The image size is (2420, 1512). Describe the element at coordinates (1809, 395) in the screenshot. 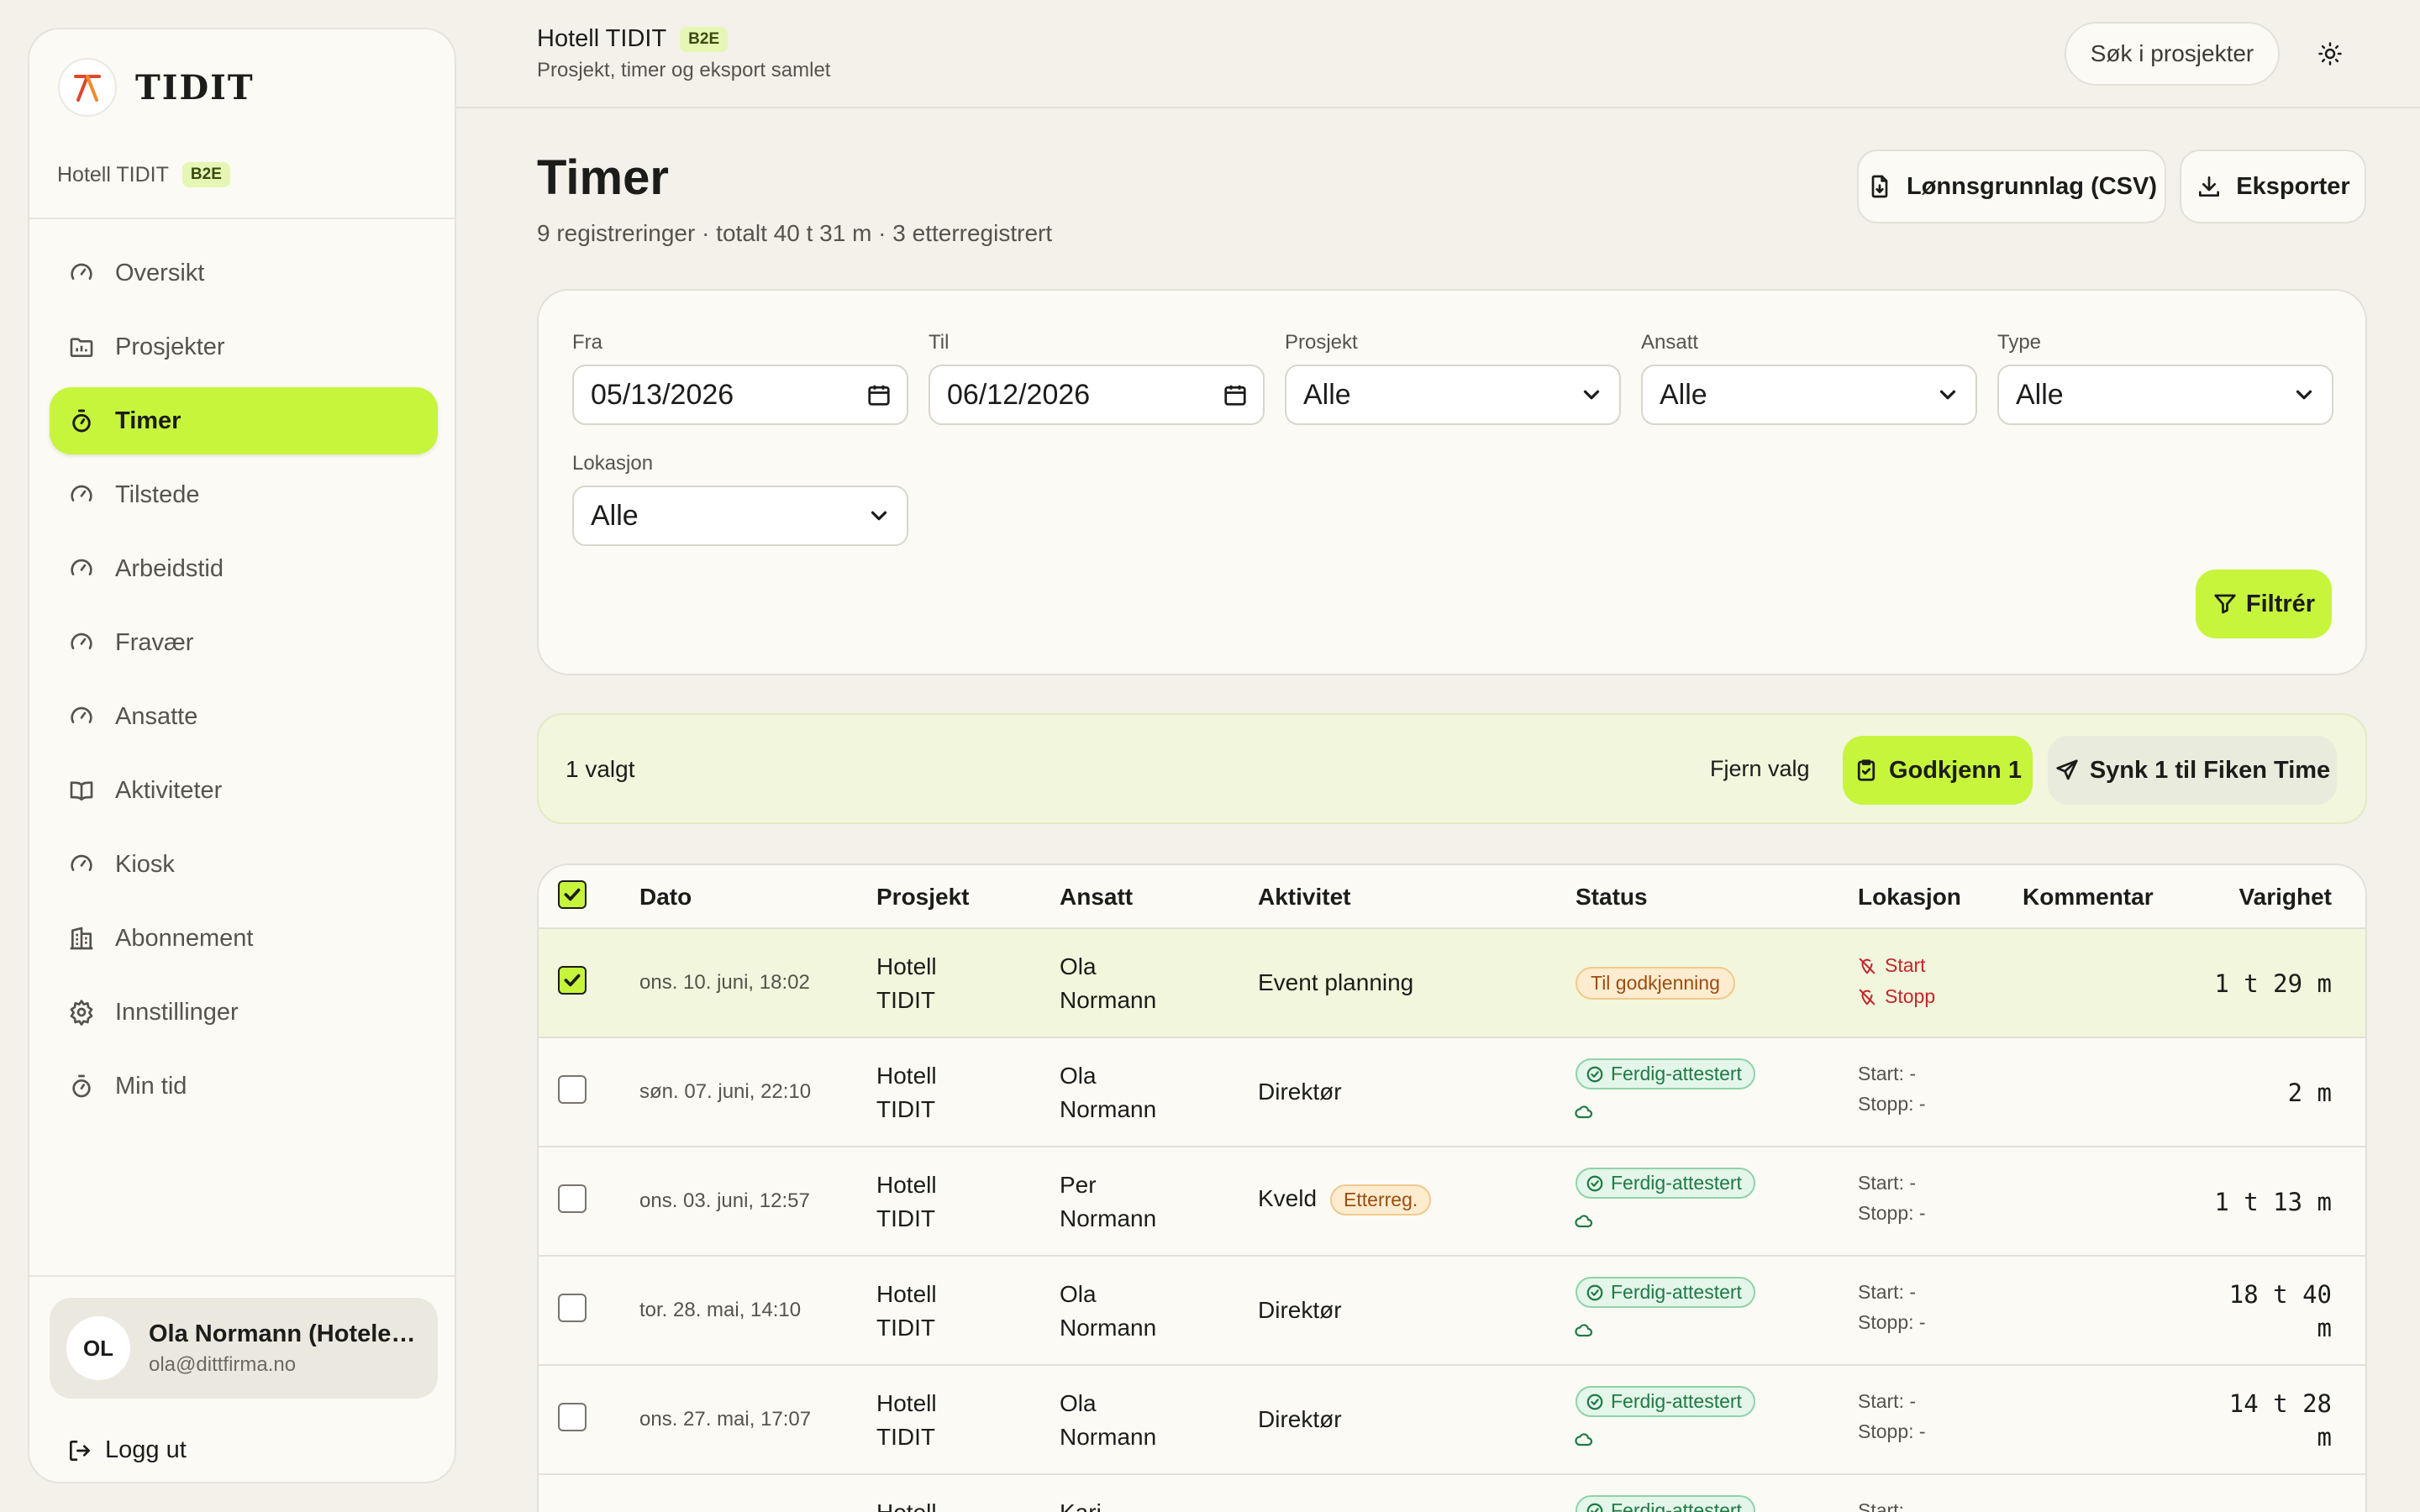

I see `employee-select: Alle` at that location.